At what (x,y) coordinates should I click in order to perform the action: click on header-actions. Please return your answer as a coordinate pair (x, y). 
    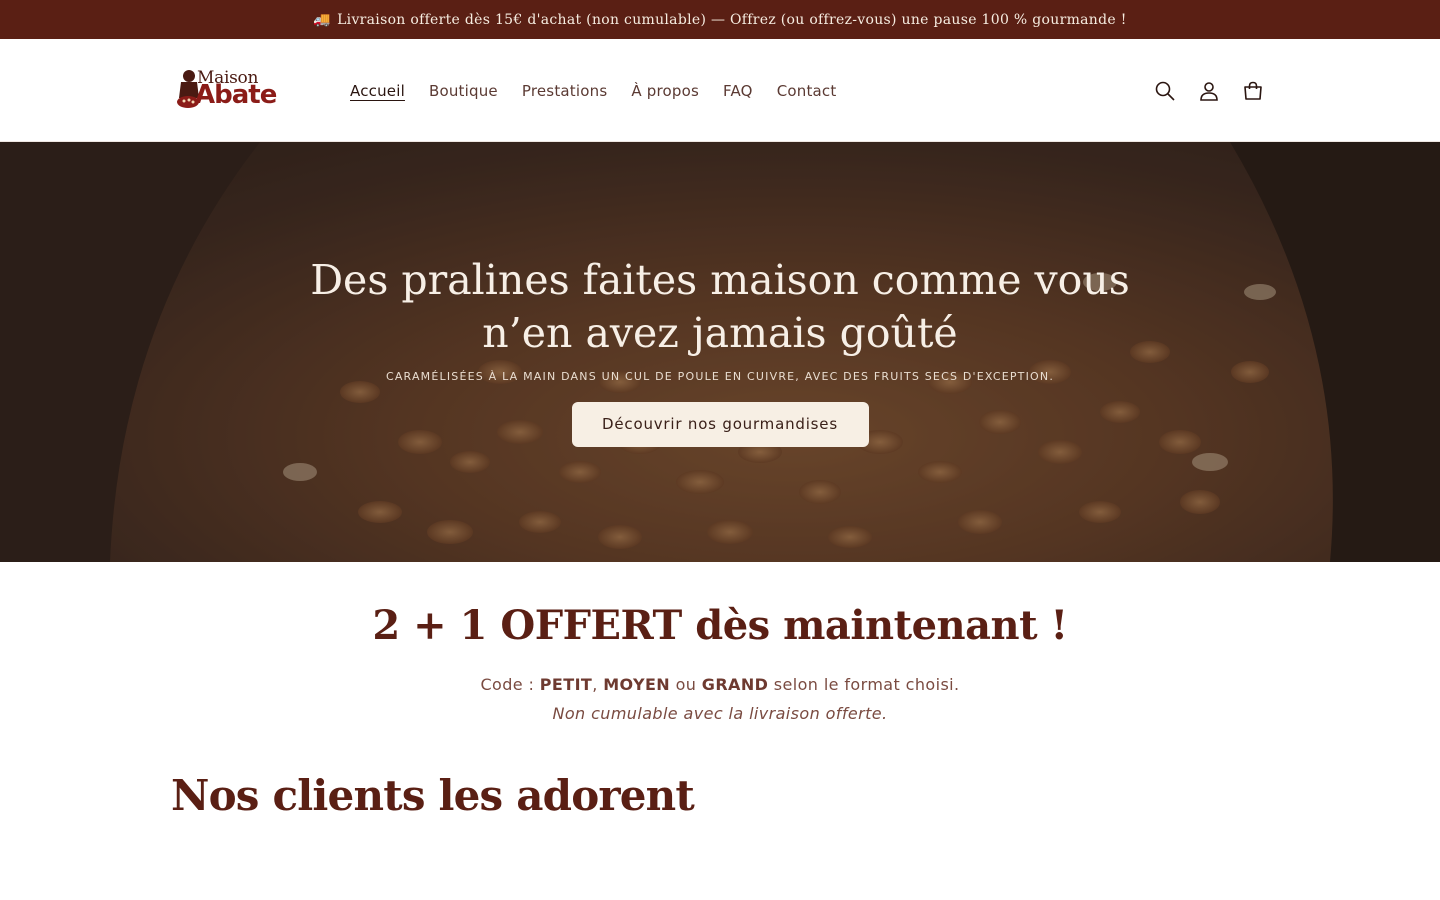
    Looking at the image, I should click on (1209, 90).